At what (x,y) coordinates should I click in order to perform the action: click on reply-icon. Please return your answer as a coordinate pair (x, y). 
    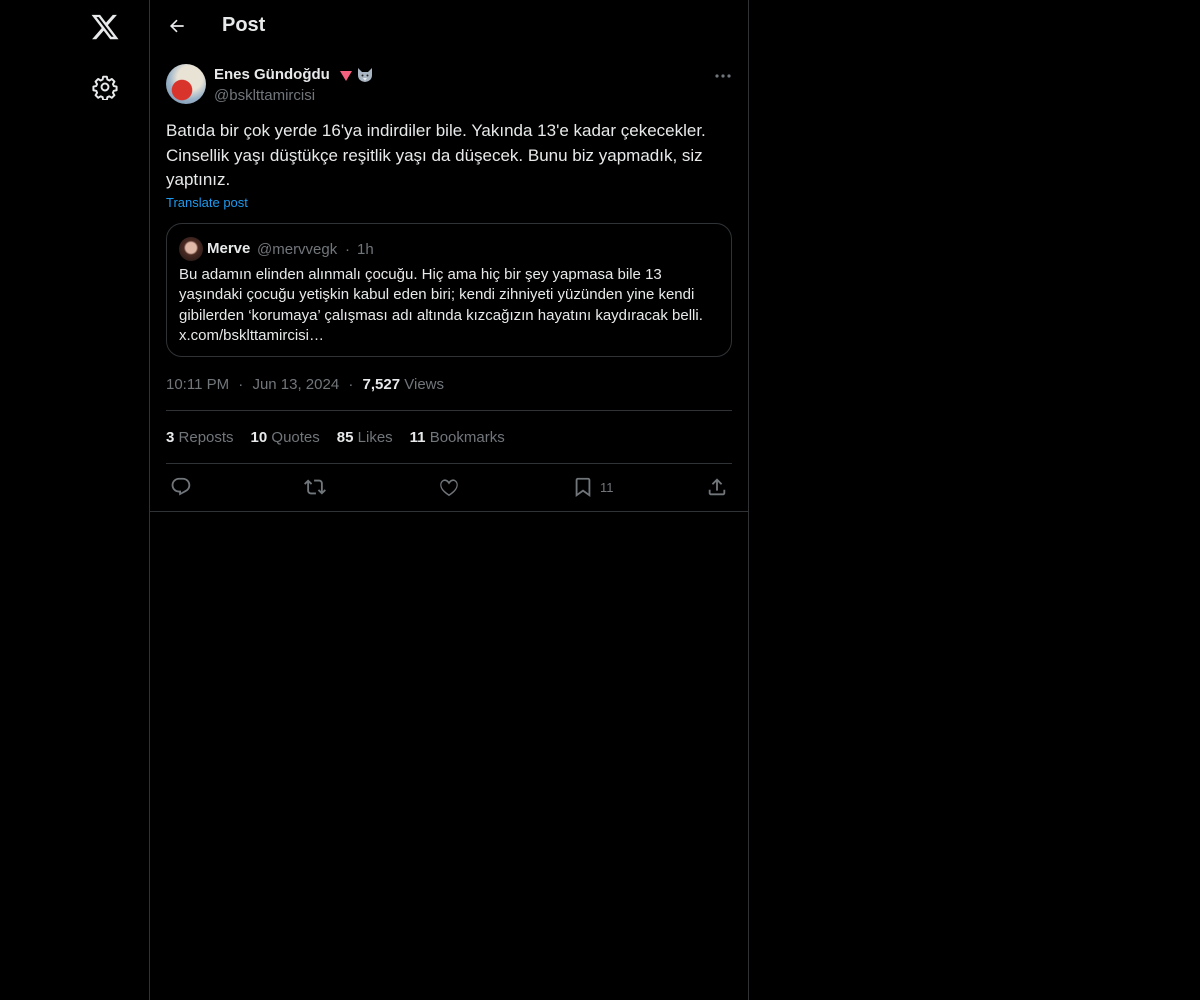
    Looking at the image, I should click on (181, 486).